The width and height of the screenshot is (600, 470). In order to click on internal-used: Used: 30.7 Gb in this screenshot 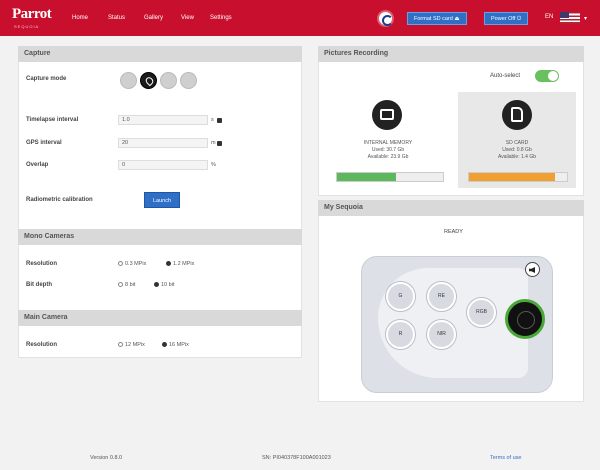, I will do `click(388, 150)`.